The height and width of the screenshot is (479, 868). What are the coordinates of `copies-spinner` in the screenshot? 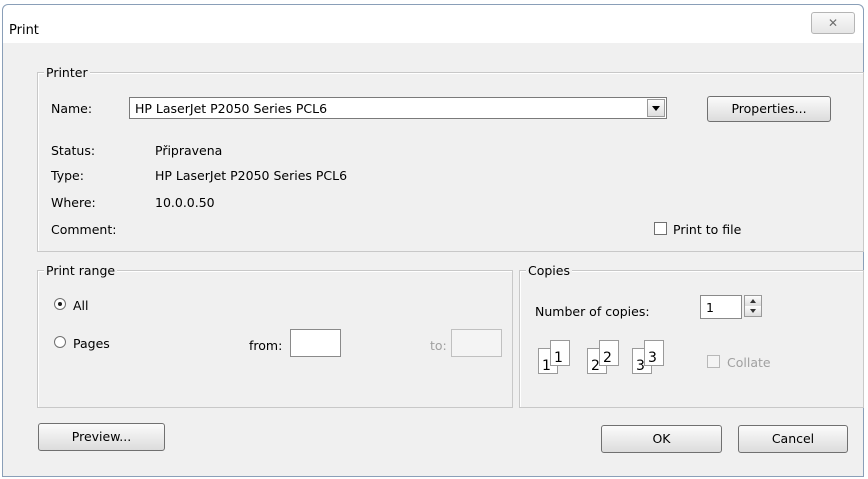 It's located at (753, 306).